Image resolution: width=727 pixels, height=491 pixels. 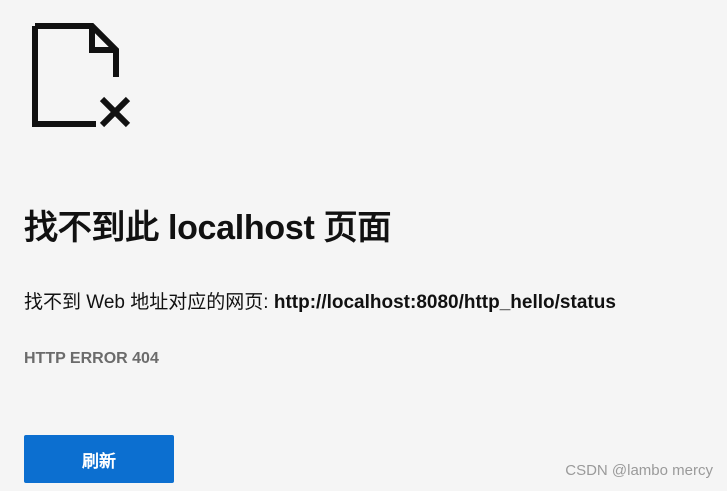 I want to click on error-code: HTTP ERROR 404, so click(x=91, y=358).